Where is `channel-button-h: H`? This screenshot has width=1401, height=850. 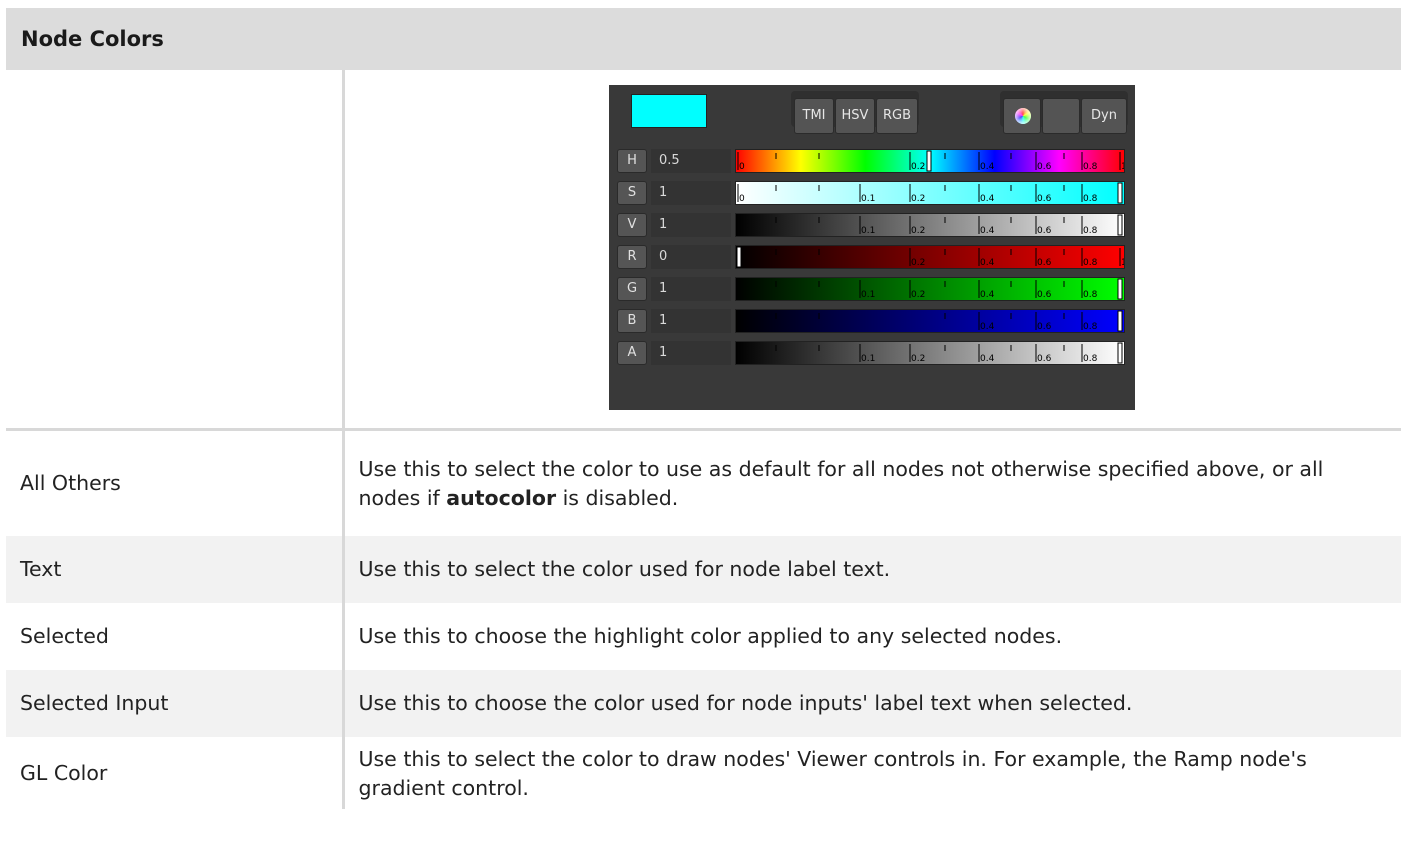
channel-button-h: H is located at coordinates (632, 161).